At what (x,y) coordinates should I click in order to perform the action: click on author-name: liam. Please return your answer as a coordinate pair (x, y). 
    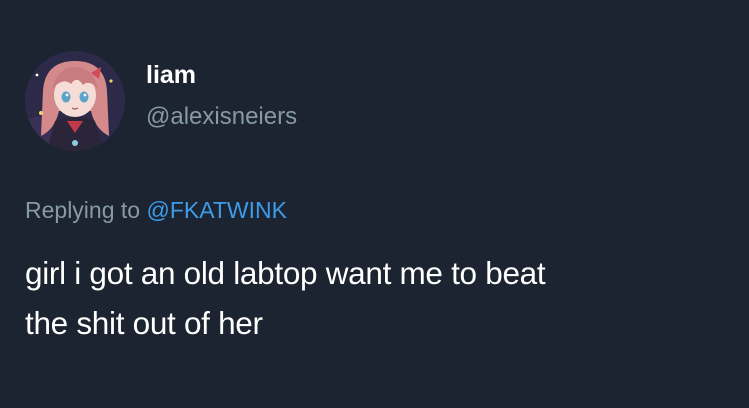
    Looking at the image, I should click on (171, 75).